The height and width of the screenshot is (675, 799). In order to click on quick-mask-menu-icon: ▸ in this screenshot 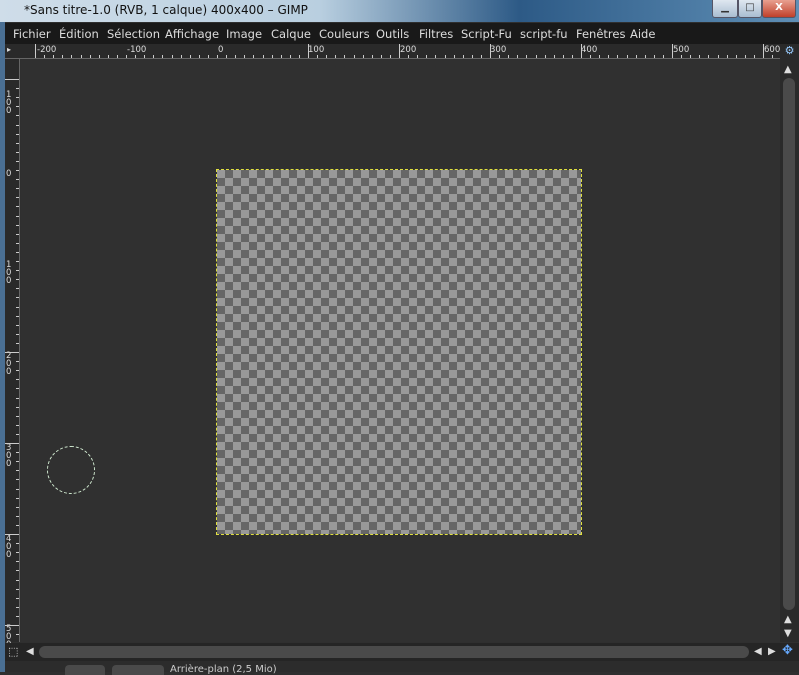, I will do `click(9, 49)`.